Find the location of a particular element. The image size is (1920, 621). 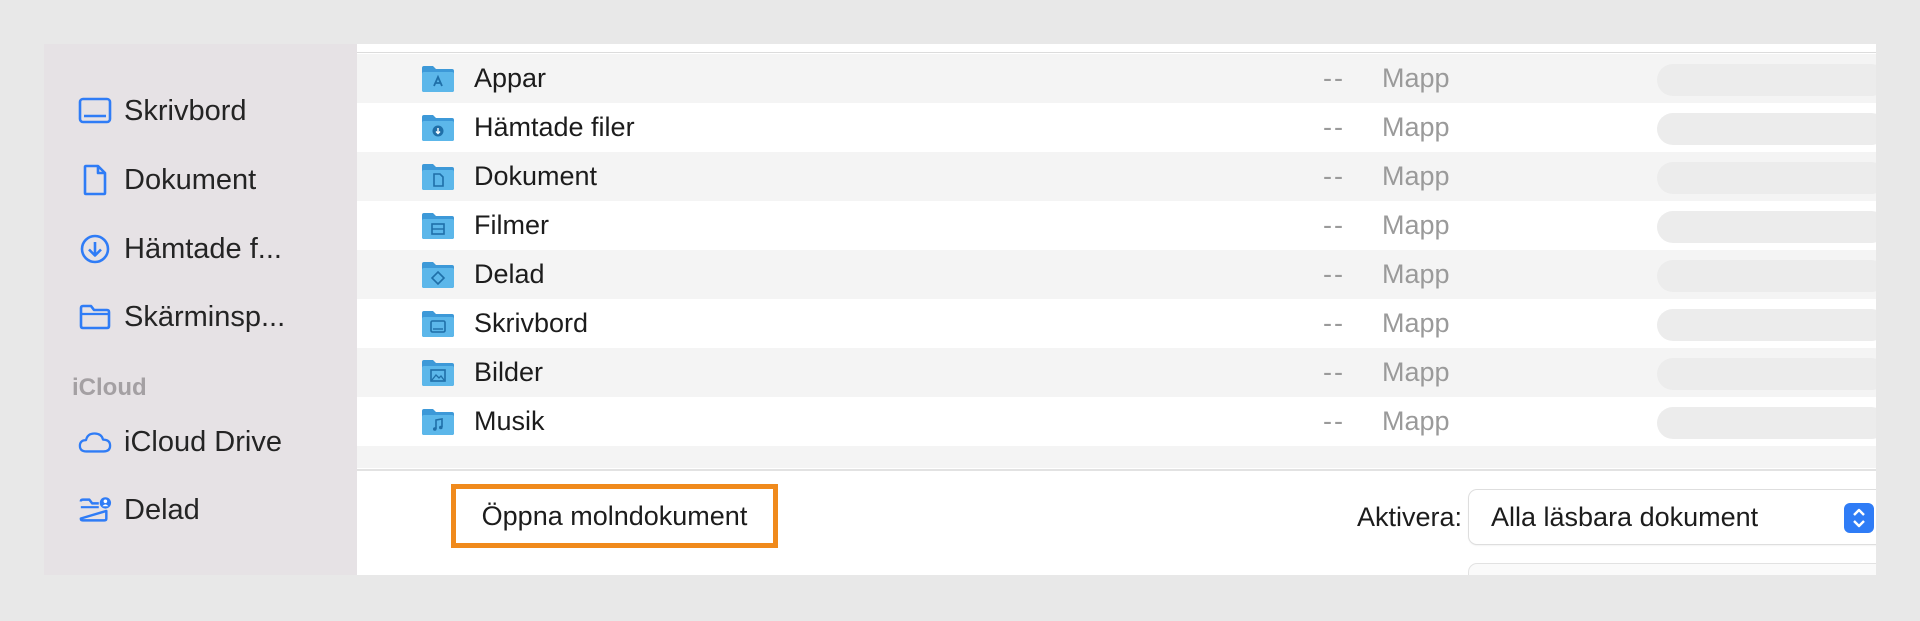

file-row-downloads: Hämtade filer -- Mapp is located at coordinates (1116, 127).